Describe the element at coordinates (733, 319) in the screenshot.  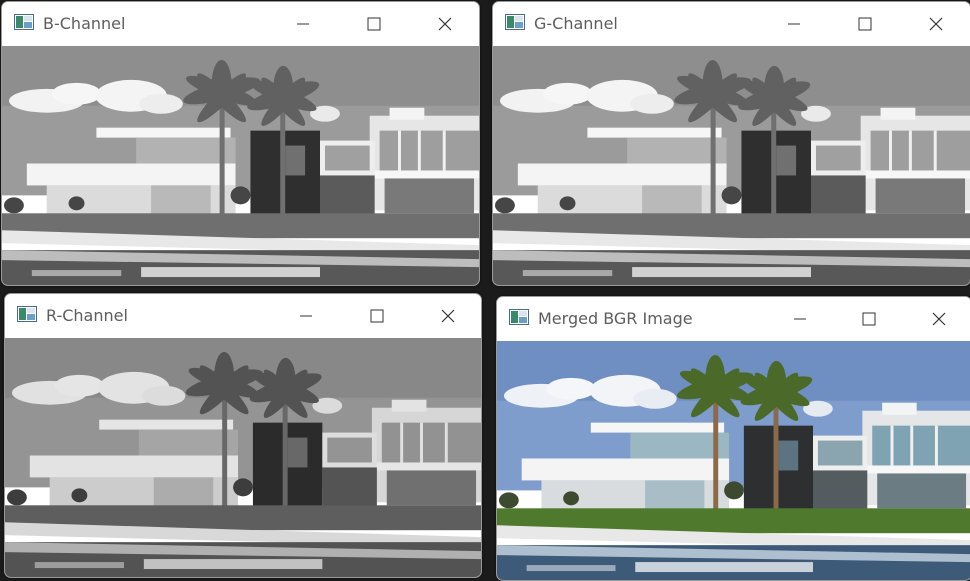
I see `title-bar: Merged BGR Image` at that location.